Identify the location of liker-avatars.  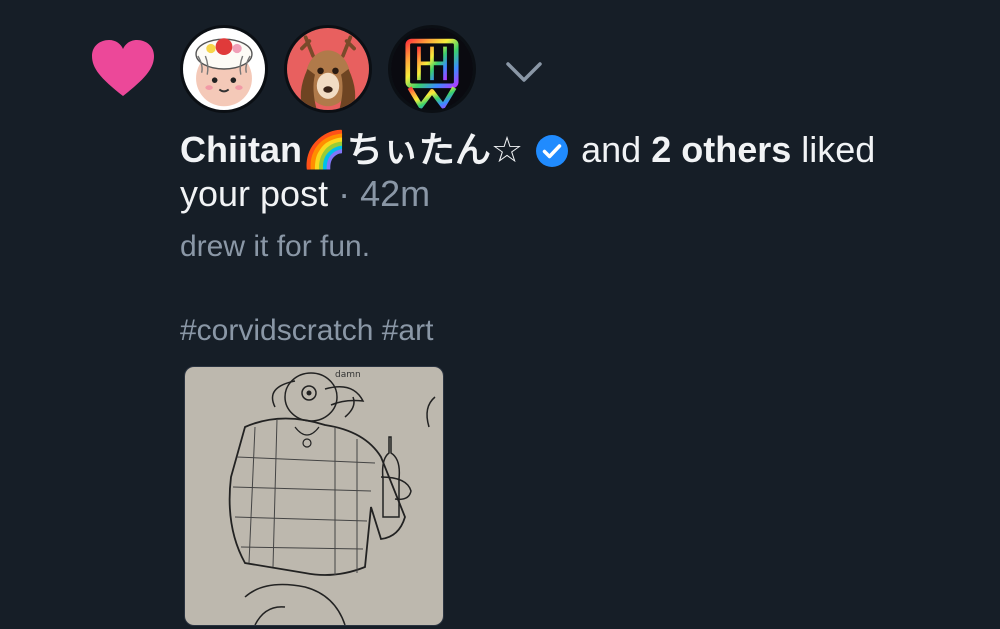
(336, 69).